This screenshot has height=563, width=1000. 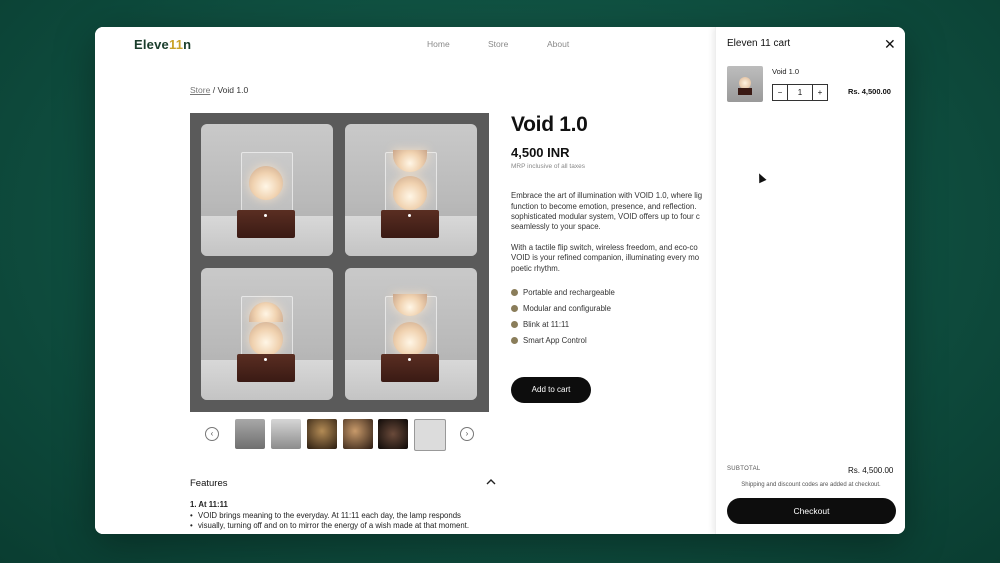 I want to click on cart-item-price: Rs. 4,500.00, so click(x=869, y=91).